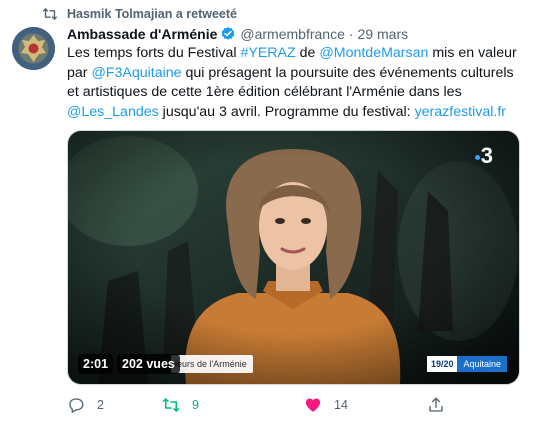 This screenshot has height=424, width=535. Describe the element at coordinates (148, 364) in the screenshot. I see `video-views: 202 vues` at that location.